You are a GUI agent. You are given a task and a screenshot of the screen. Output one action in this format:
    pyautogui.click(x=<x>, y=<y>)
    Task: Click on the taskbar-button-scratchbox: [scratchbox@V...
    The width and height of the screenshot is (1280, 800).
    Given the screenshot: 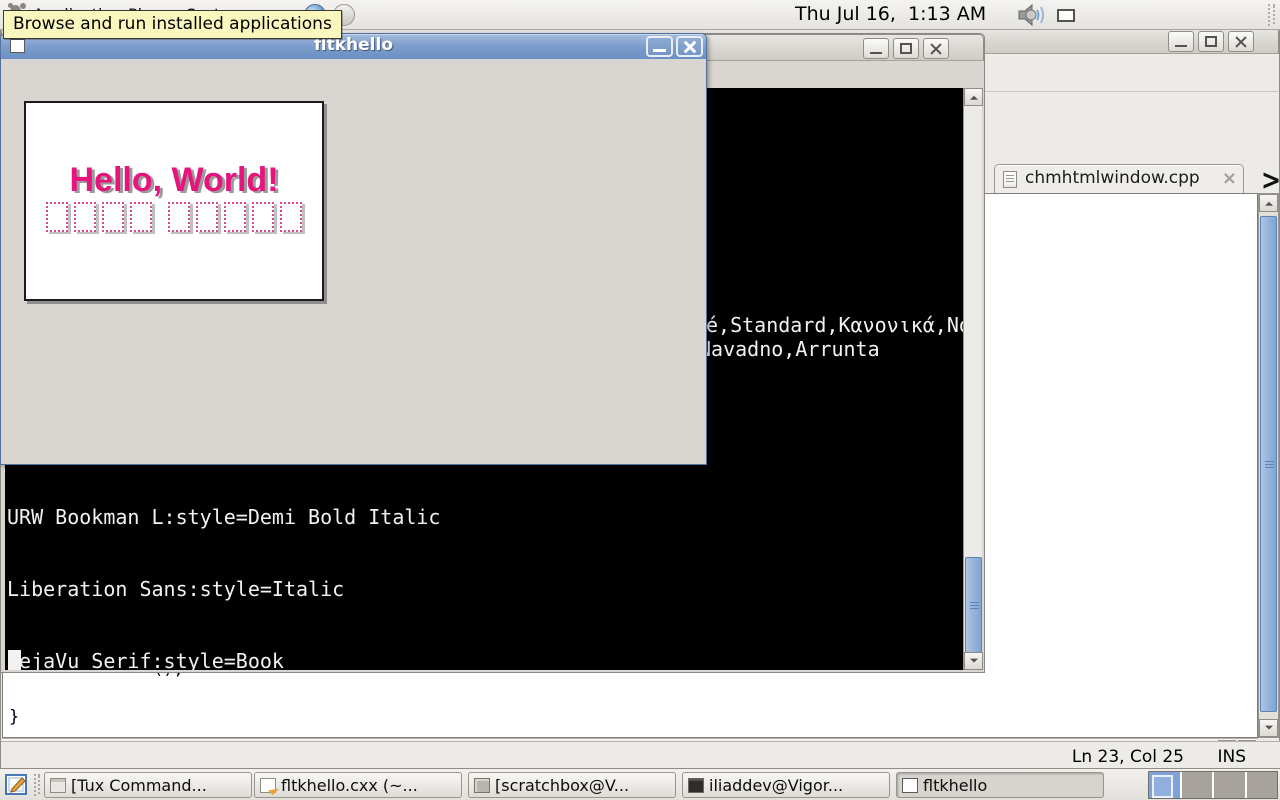 What is the action you would take?
    pyautogui.click(x=572, y=785)
    